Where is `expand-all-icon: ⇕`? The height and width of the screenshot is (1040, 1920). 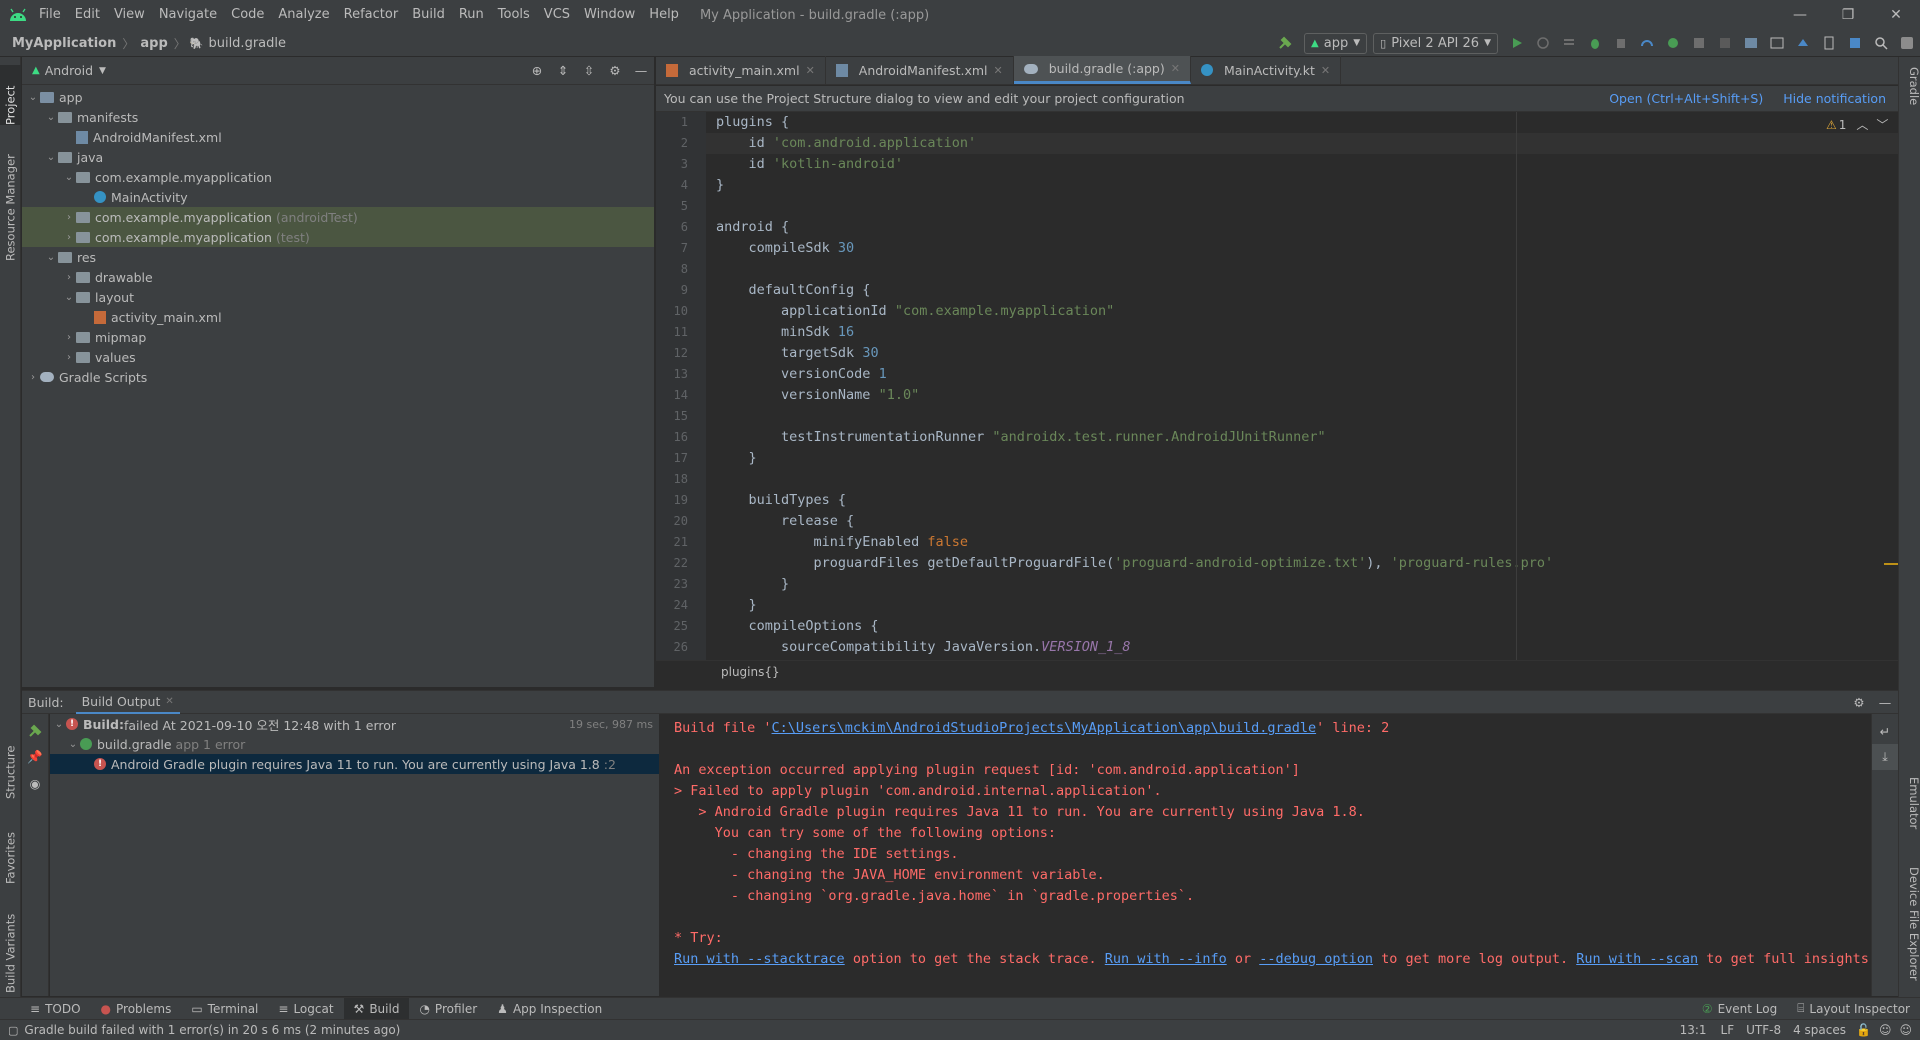 expand-all-icon: ⇕ is located at coordinates (563, 71).